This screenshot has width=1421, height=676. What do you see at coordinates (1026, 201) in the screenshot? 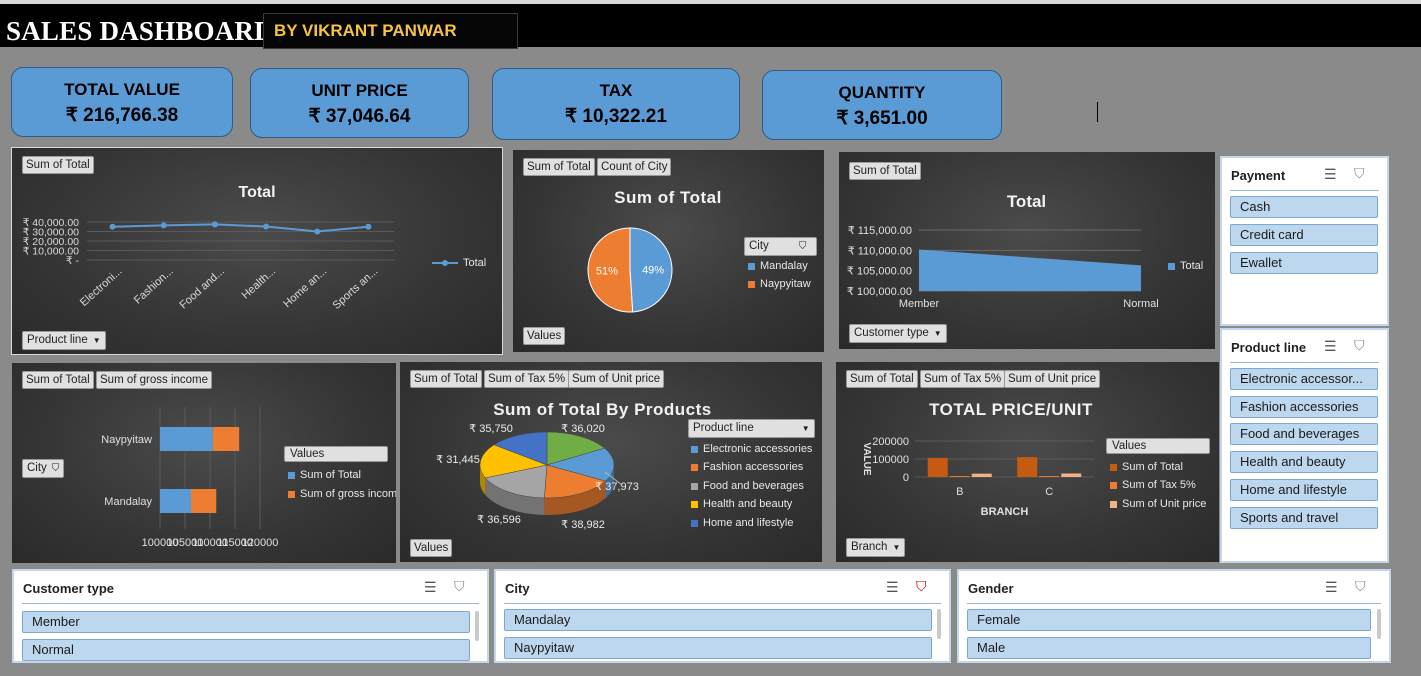
I see `chart-title: Total` at bounding box center [1026, 201].